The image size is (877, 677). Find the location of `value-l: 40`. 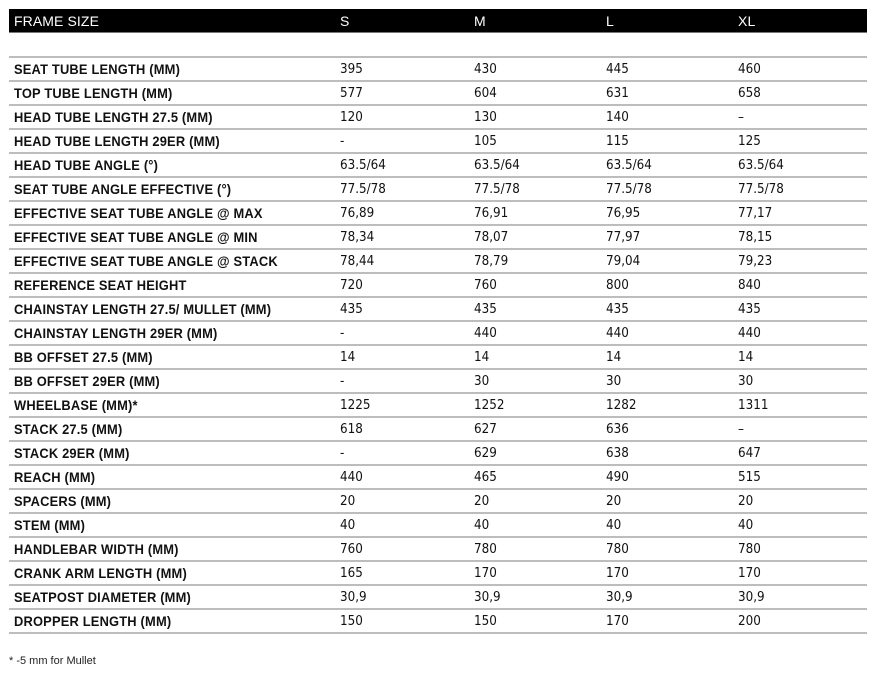

value-l: 40 is located at coordinates (614, 525).